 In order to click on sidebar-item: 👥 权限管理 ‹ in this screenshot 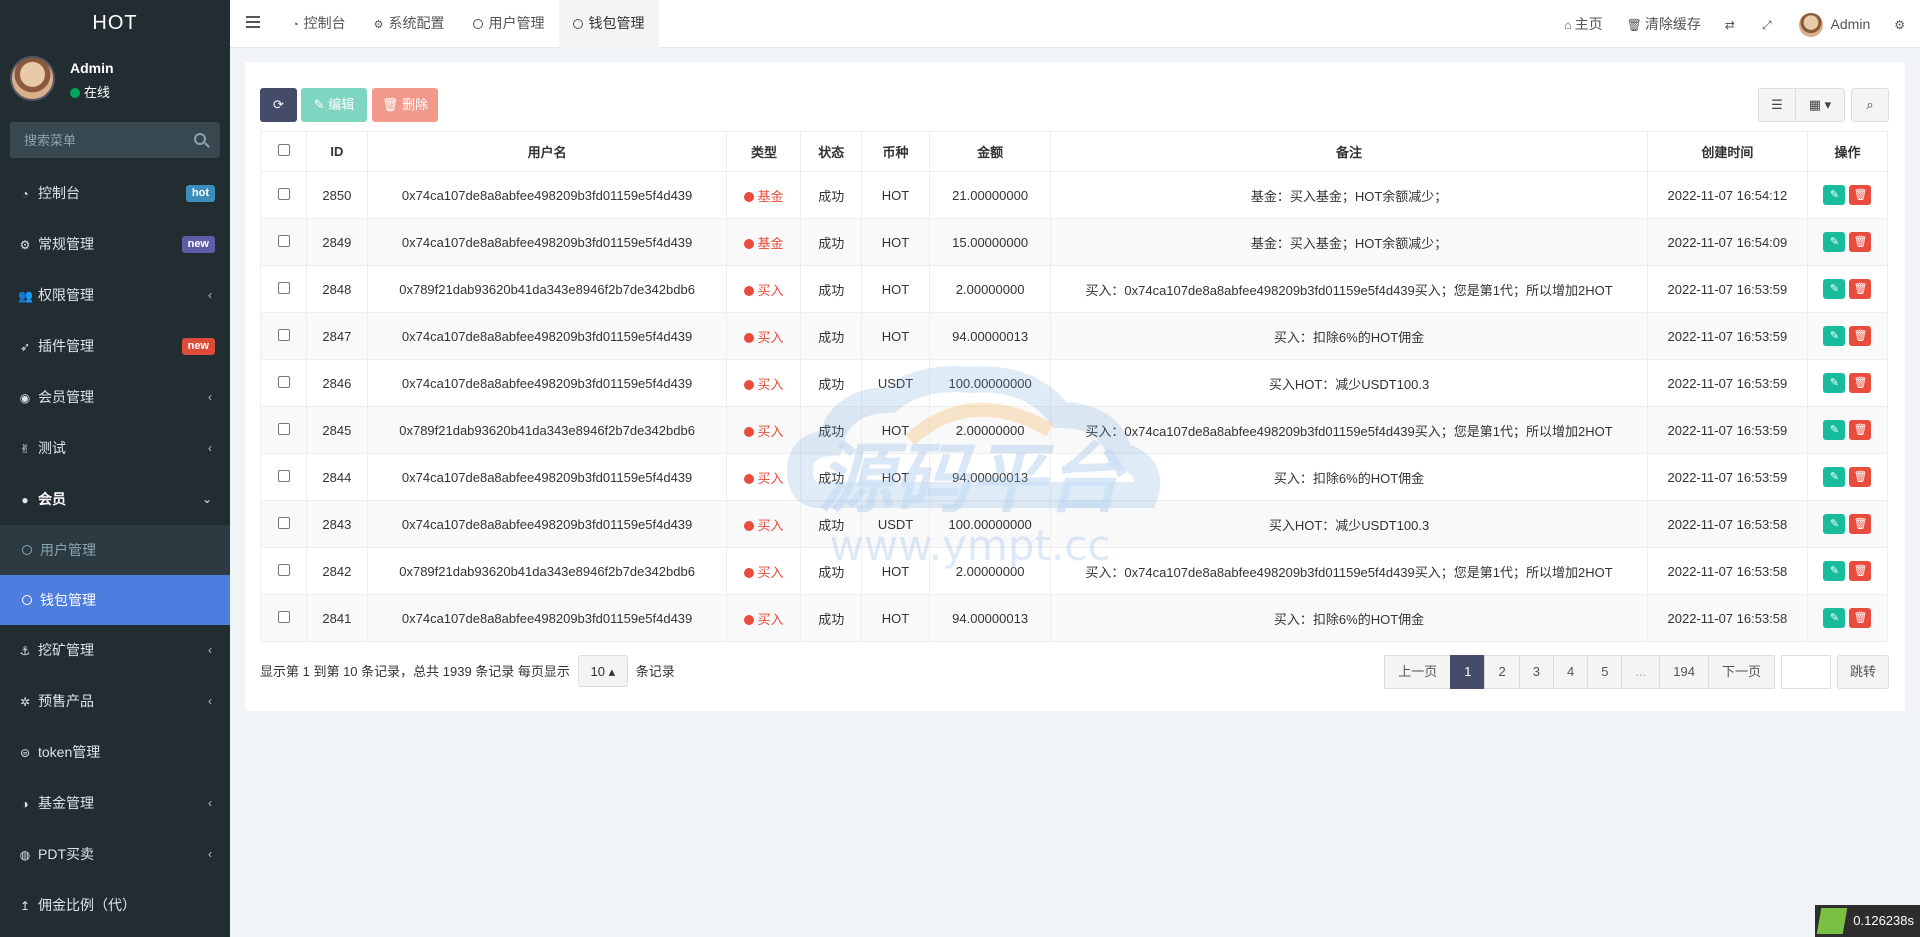, I will do `click(115, 295)`.